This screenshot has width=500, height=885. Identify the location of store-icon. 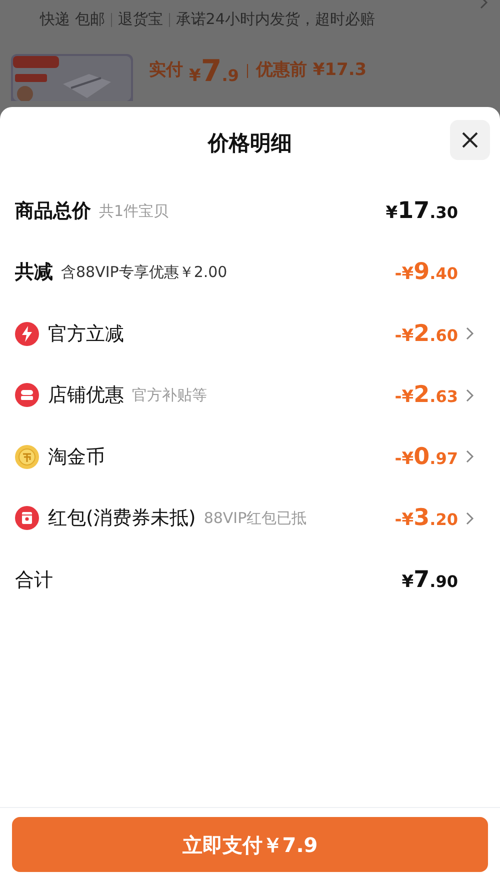
(27, 395).